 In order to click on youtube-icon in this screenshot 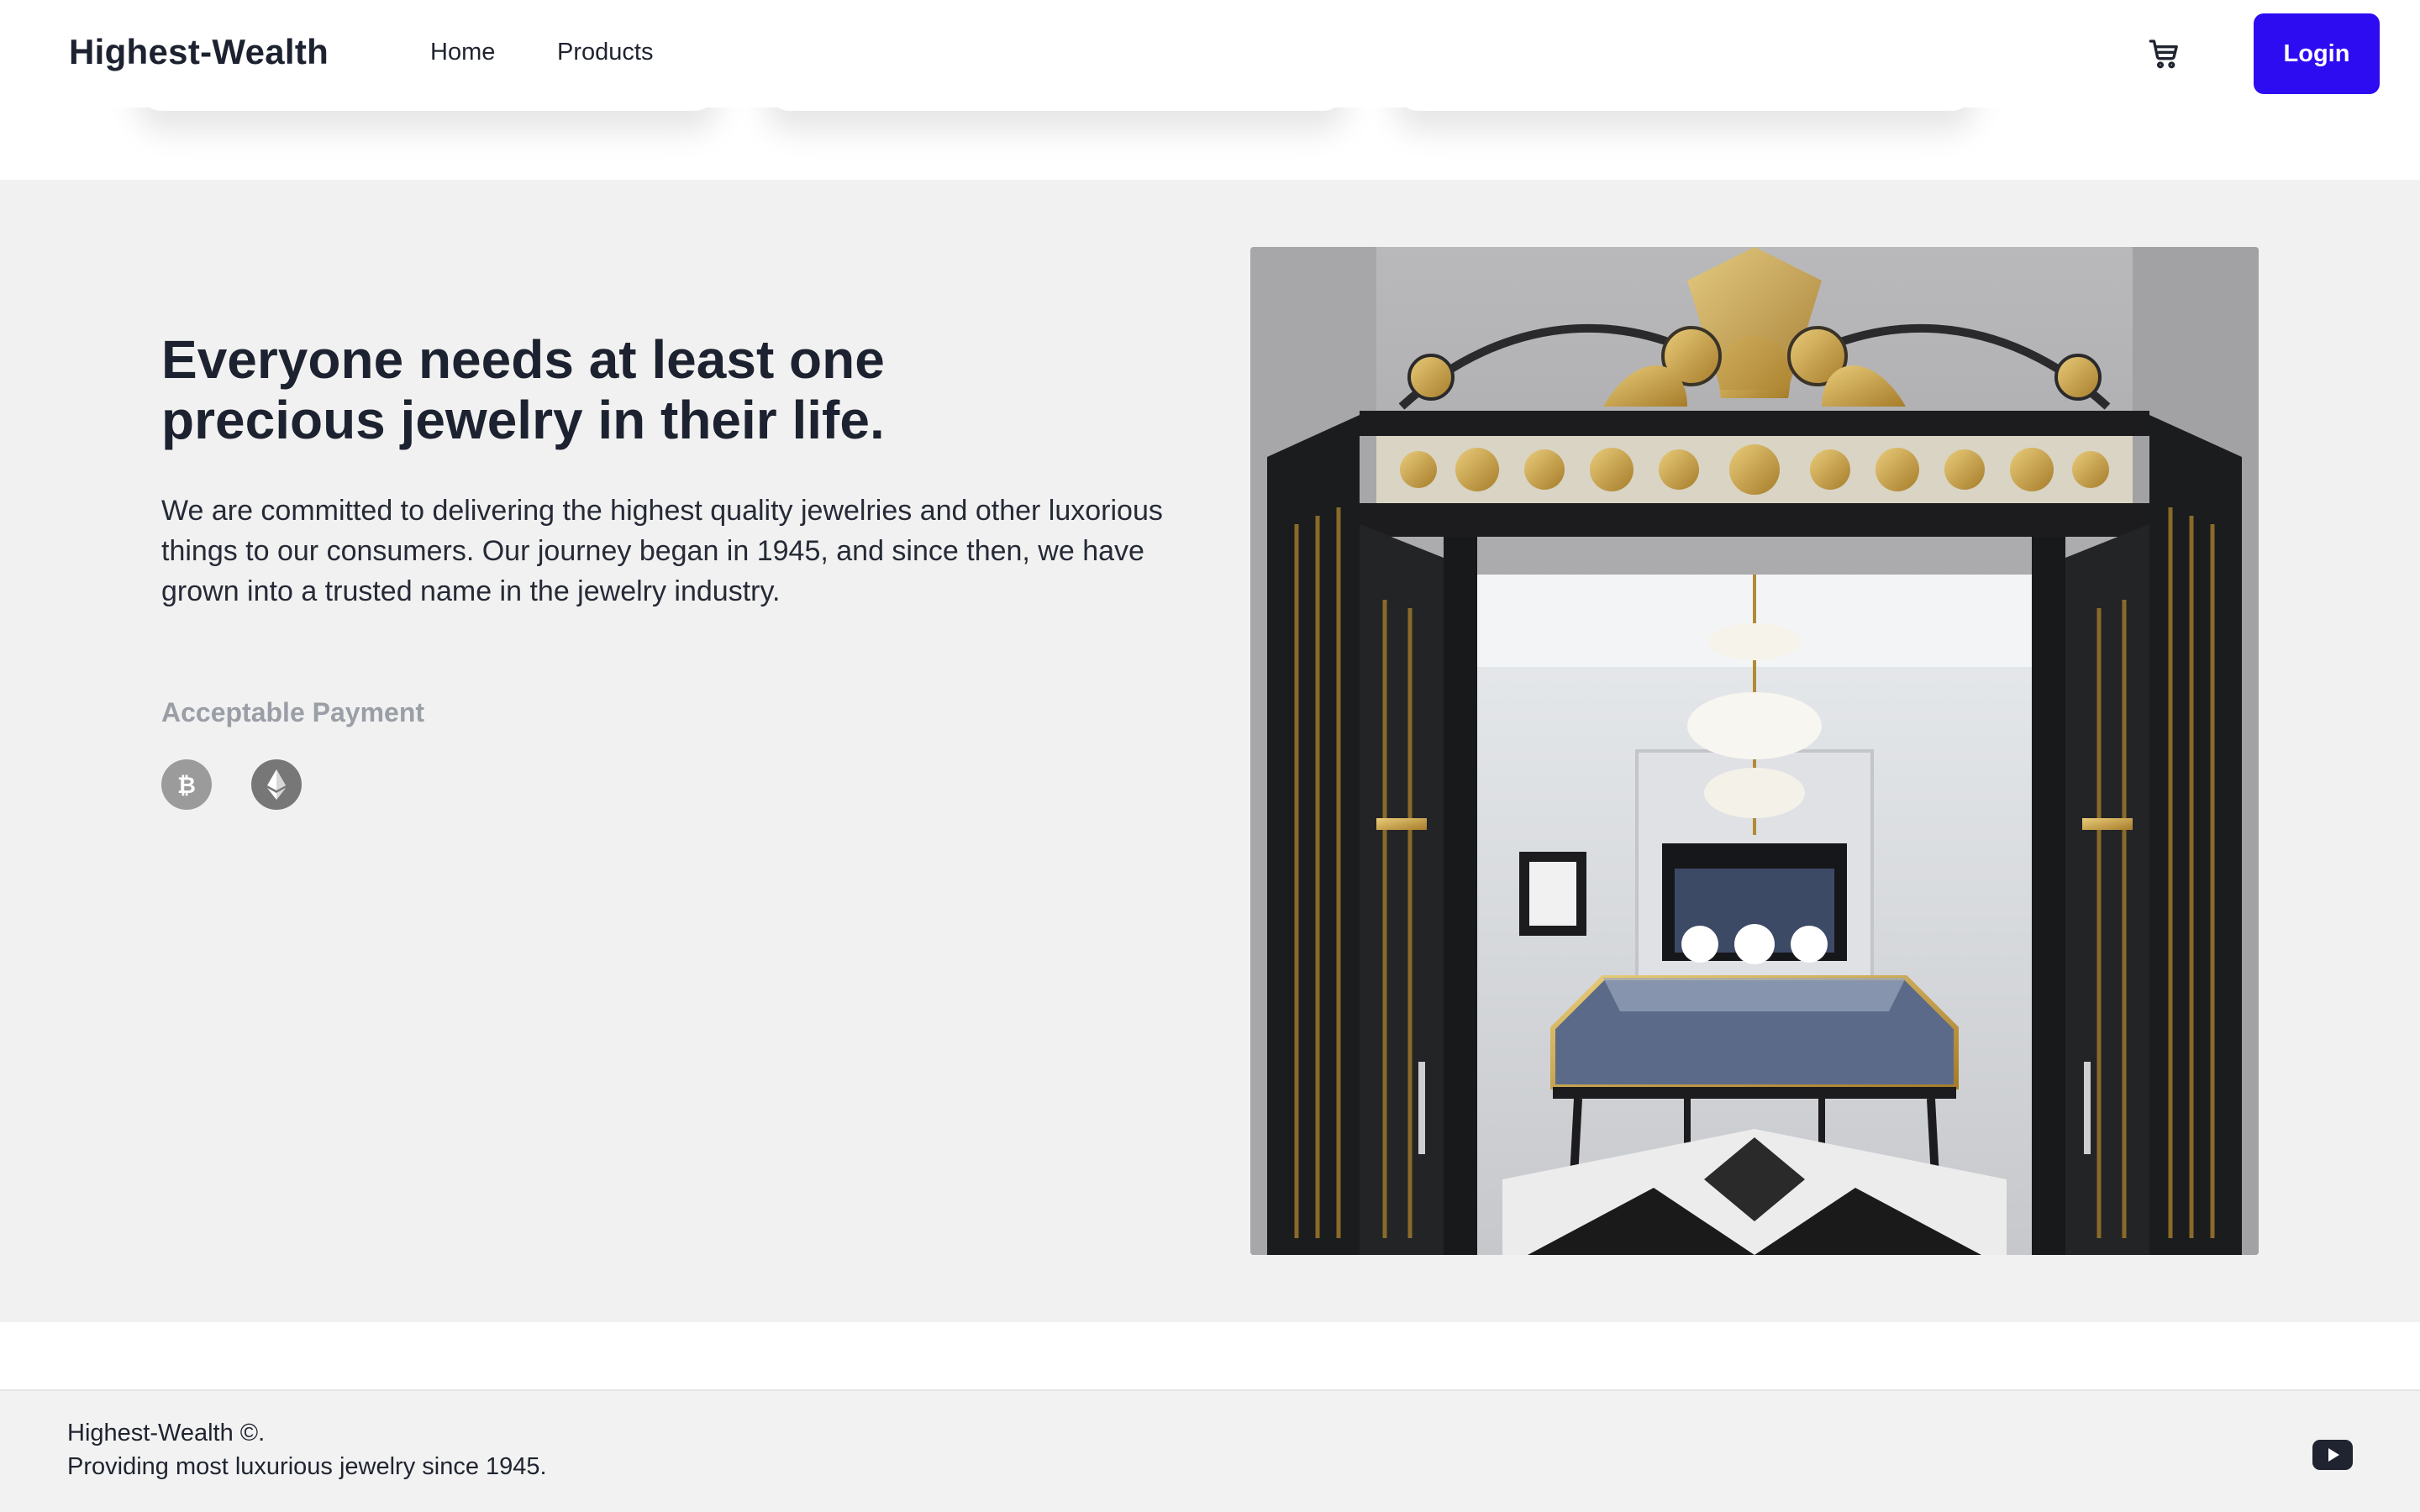, I will do `click(2332, 1455)`.